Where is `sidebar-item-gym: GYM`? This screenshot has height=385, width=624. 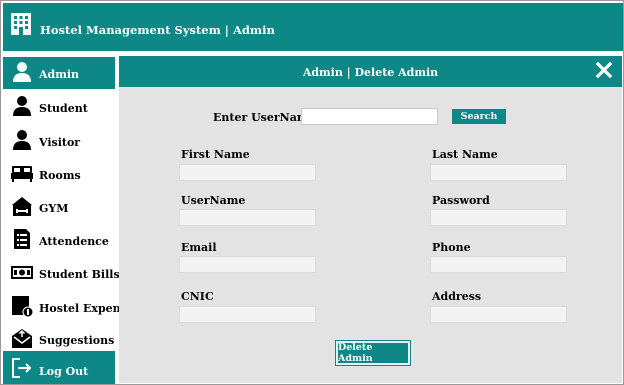
sidebar-item-gym: GYM is located at coordinates (59, 207).